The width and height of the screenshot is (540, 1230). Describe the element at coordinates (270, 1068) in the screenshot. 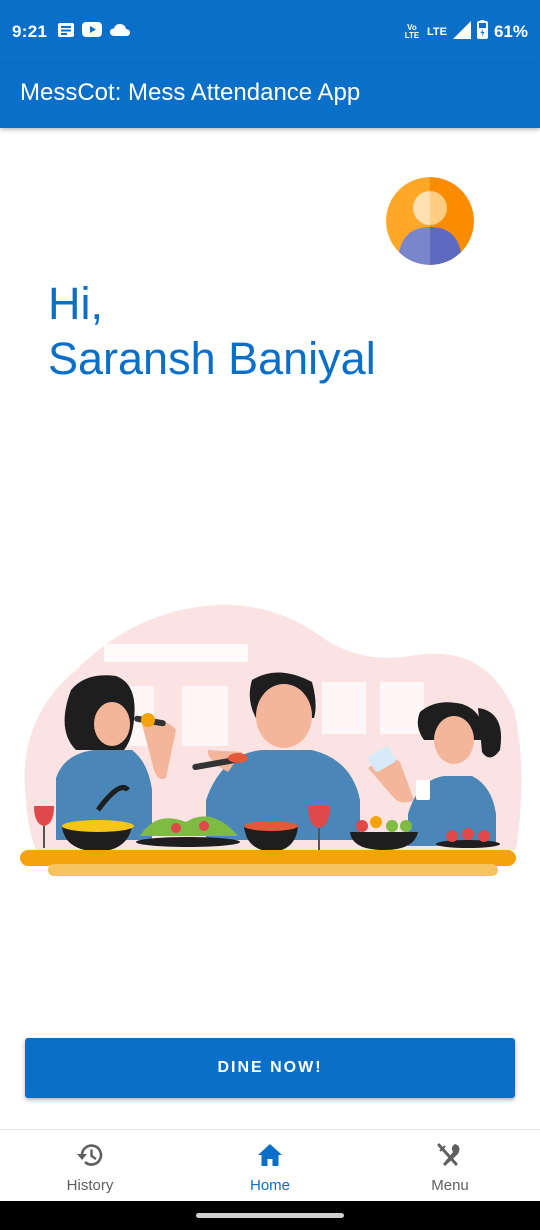

I see `dine-now-button: DINE NOW!` at that location.